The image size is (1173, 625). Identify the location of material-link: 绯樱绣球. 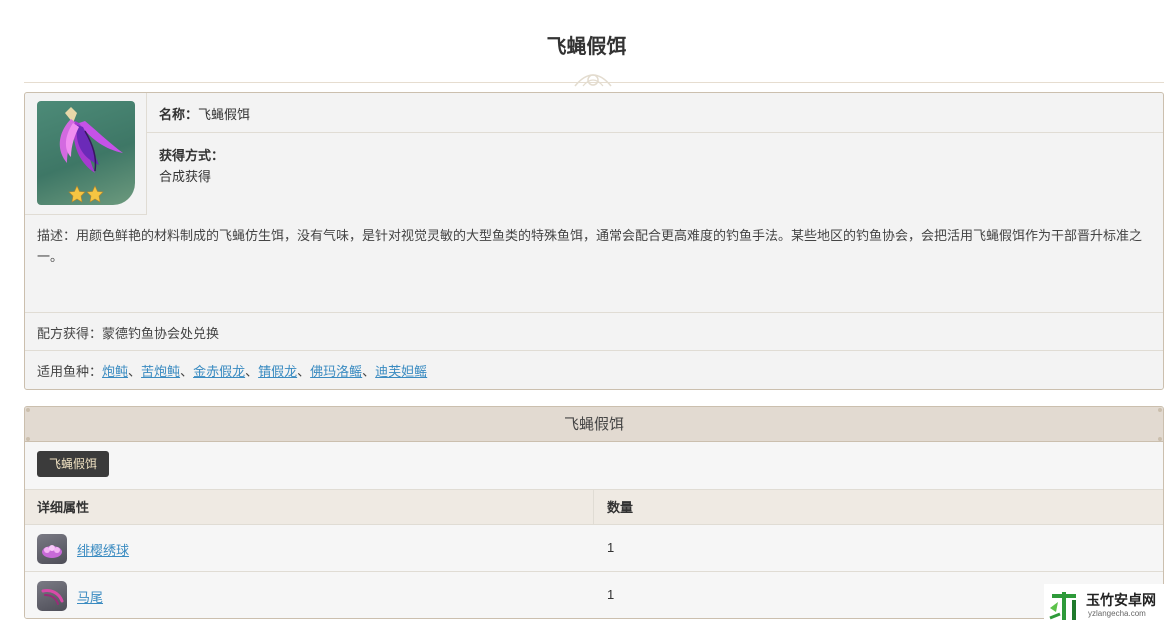
(103, 549).